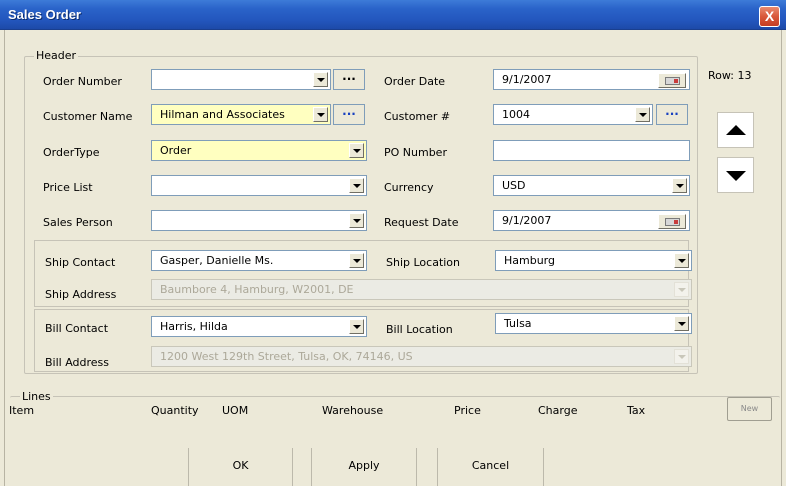 The height and width of the screenshot is (486, 786). Describe the element at coordinates (591, 220) in the screenshot. I see `request-date-picker: 9/1/2007` at that location.